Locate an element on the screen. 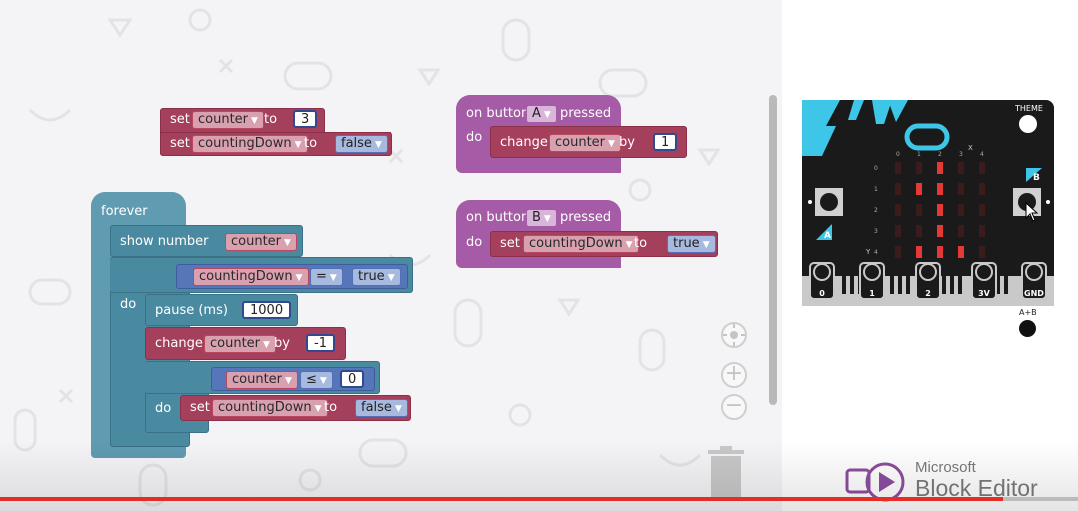 The height and width of the screenshot is (511, 1078). row-label: 4 is located at coordinates (876, 252).